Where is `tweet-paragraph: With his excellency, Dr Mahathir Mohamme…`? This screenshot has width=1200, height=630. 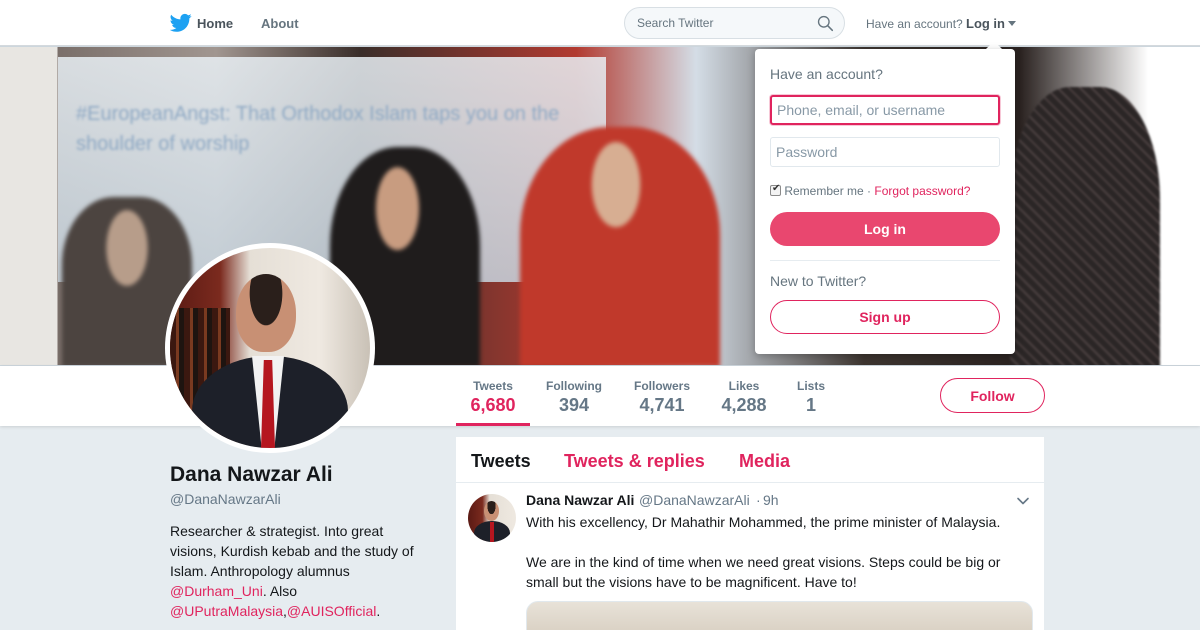
tweet-paragraph: With his excellency, Dr Mahathir Mohamme… is located at coordinates (763, 522).